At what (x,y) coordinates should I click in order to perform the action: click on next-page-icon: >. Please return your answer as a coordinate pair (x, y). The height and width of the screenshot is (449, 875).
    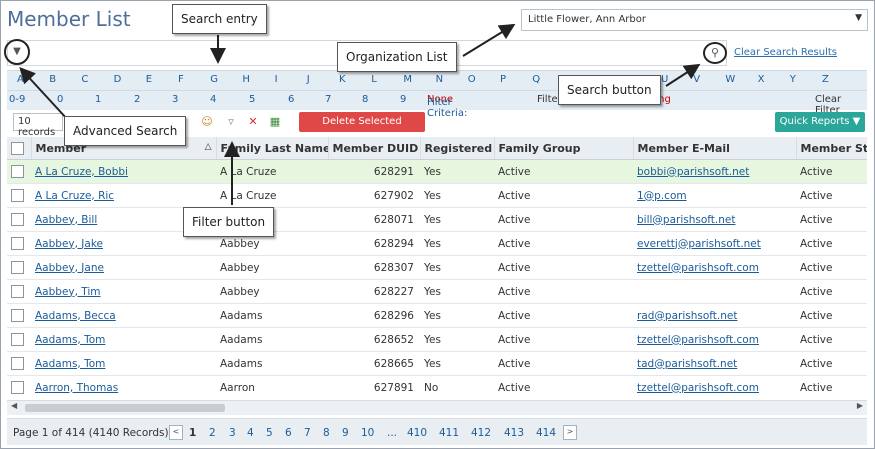
    Looking at the image, I should click on (570, 432).